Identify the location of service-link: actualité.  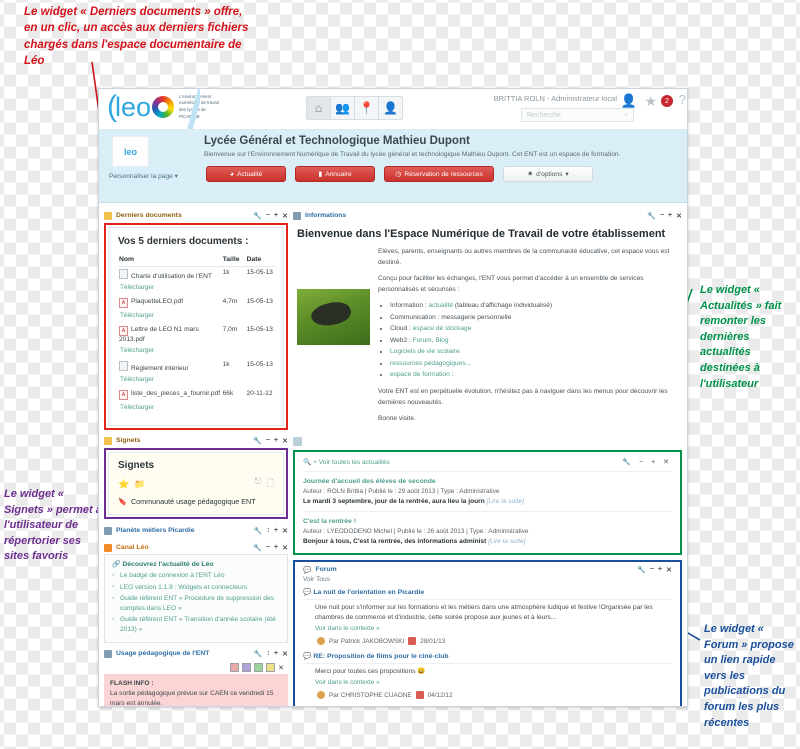
(440, 305).